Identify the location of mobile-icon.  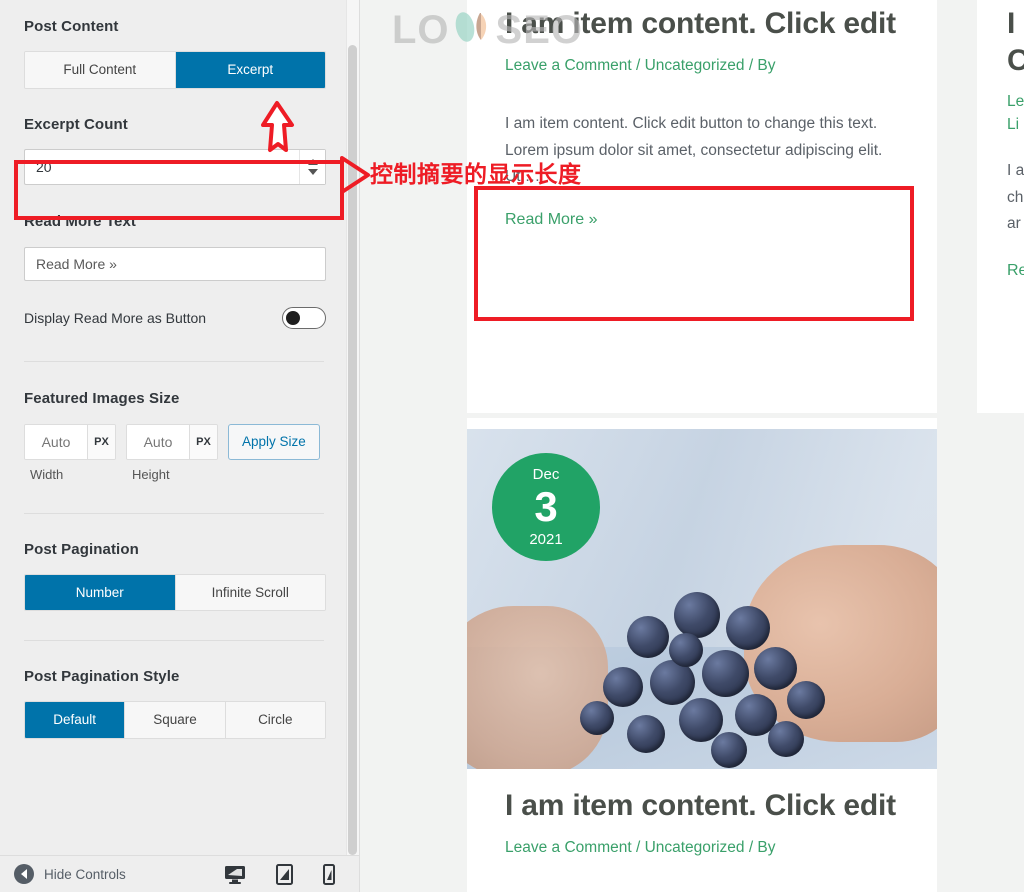
(329, 874).